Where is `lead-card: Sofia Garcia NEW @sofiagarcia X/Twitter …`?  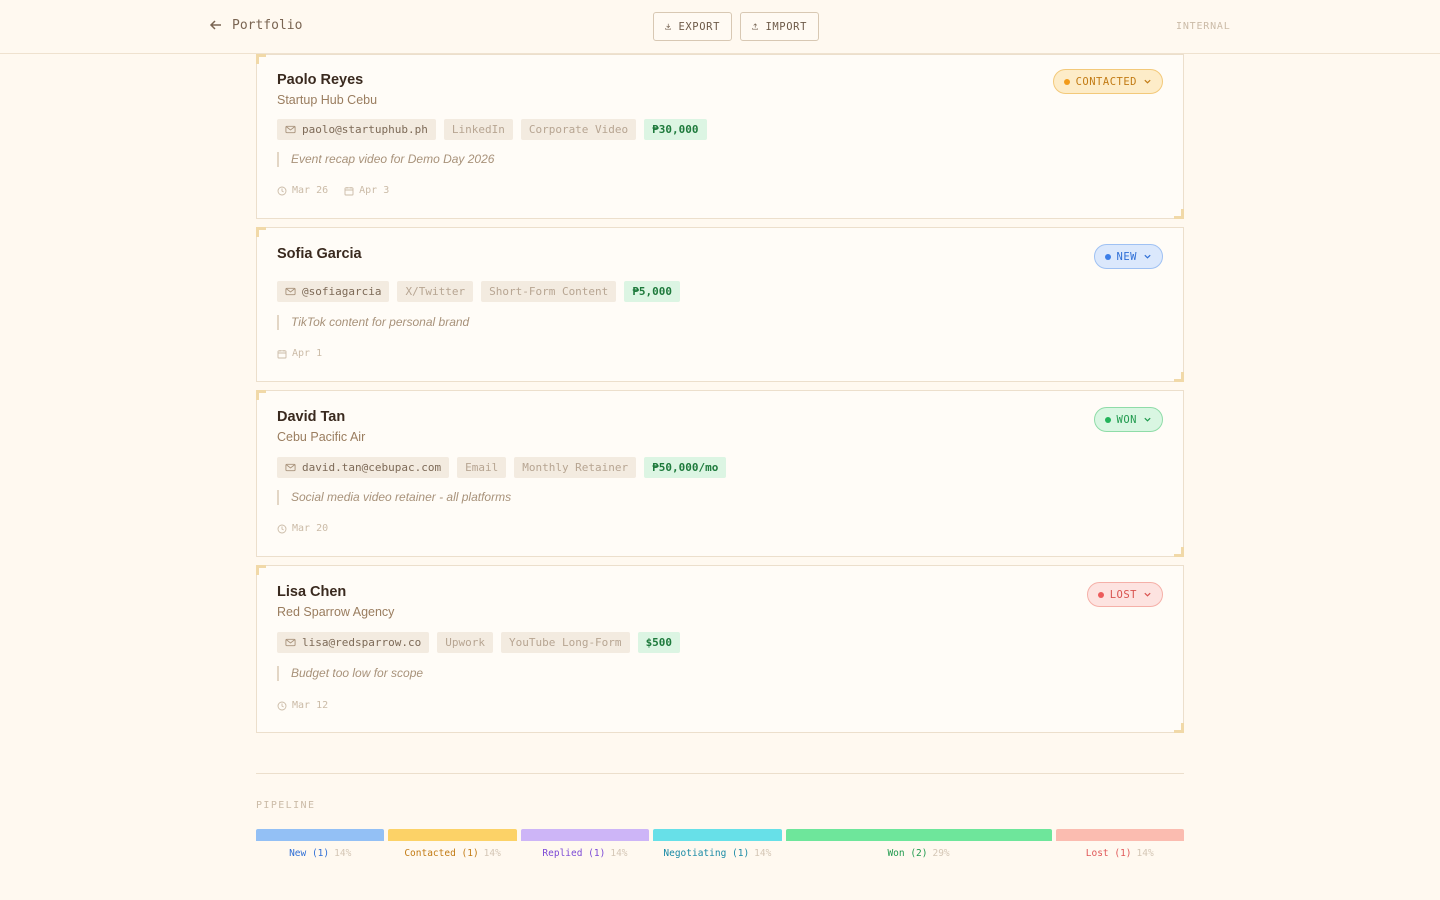
lead-card: Sofia Garcia NEW @sofiagarcia X/Twitter … is located at coordinates (720, 304).